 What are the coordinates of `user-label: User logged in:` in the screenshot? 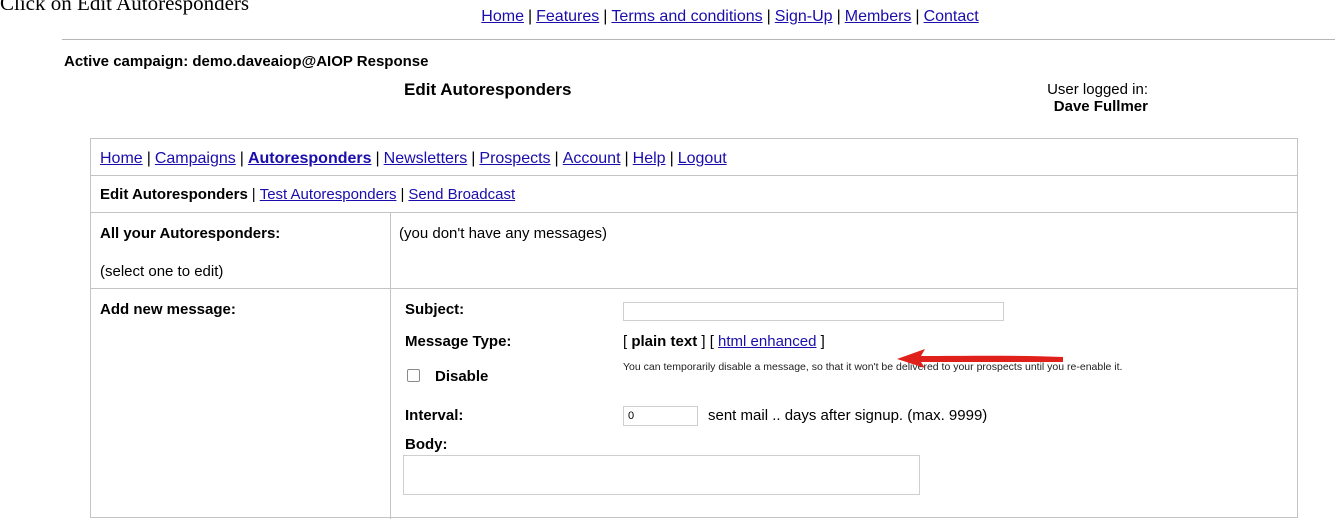 It's located at (1097, 89).